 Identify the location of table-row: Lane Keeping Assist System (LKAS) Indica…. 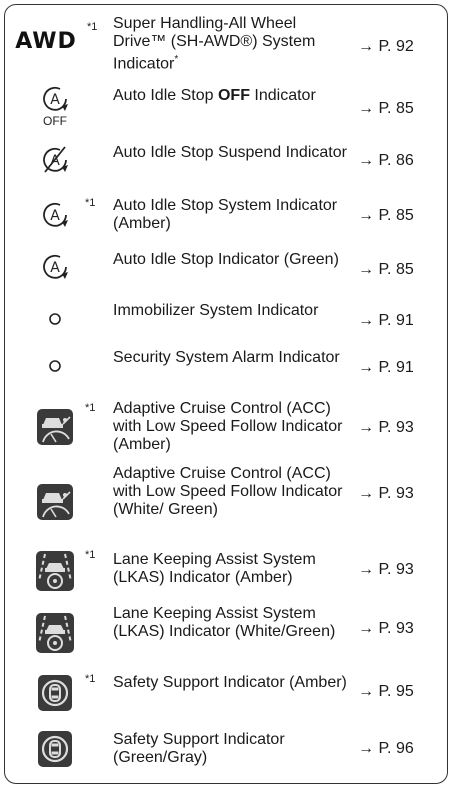
(226, 633).